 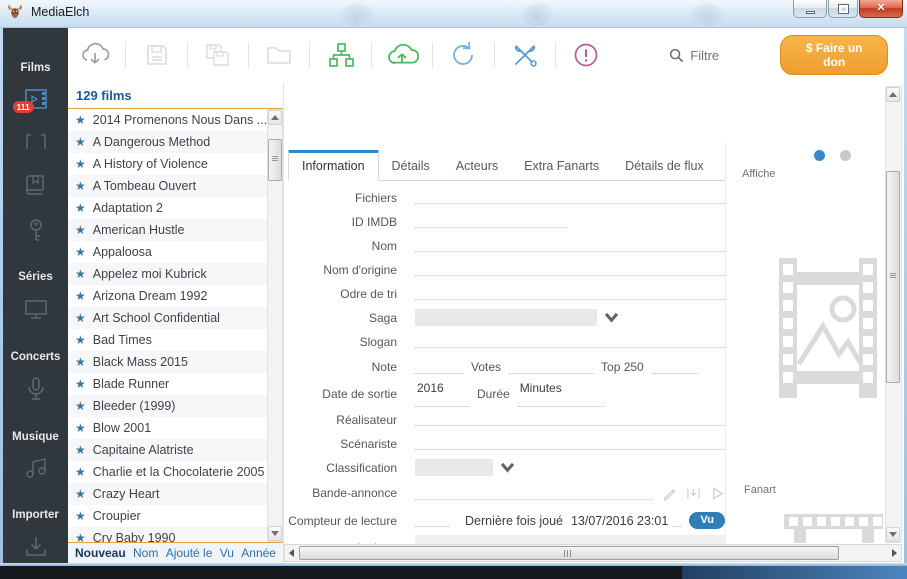 I want to click on tab-information: Information, so click(x=333, y=165).